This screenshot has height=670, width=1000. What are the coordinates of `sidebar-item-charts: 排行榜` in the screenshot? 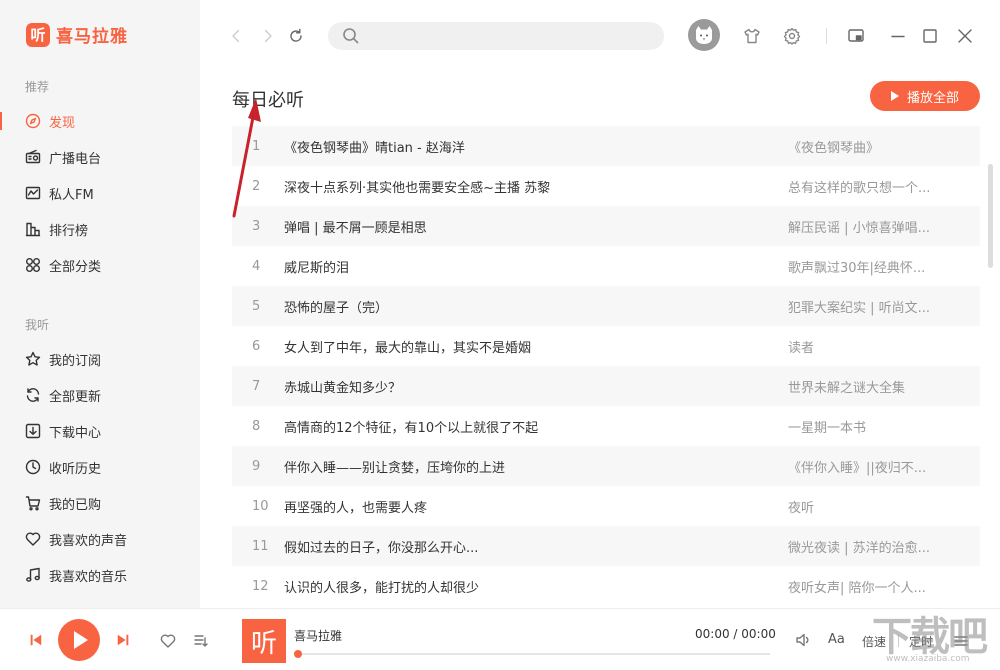 It's located at (100, 229).